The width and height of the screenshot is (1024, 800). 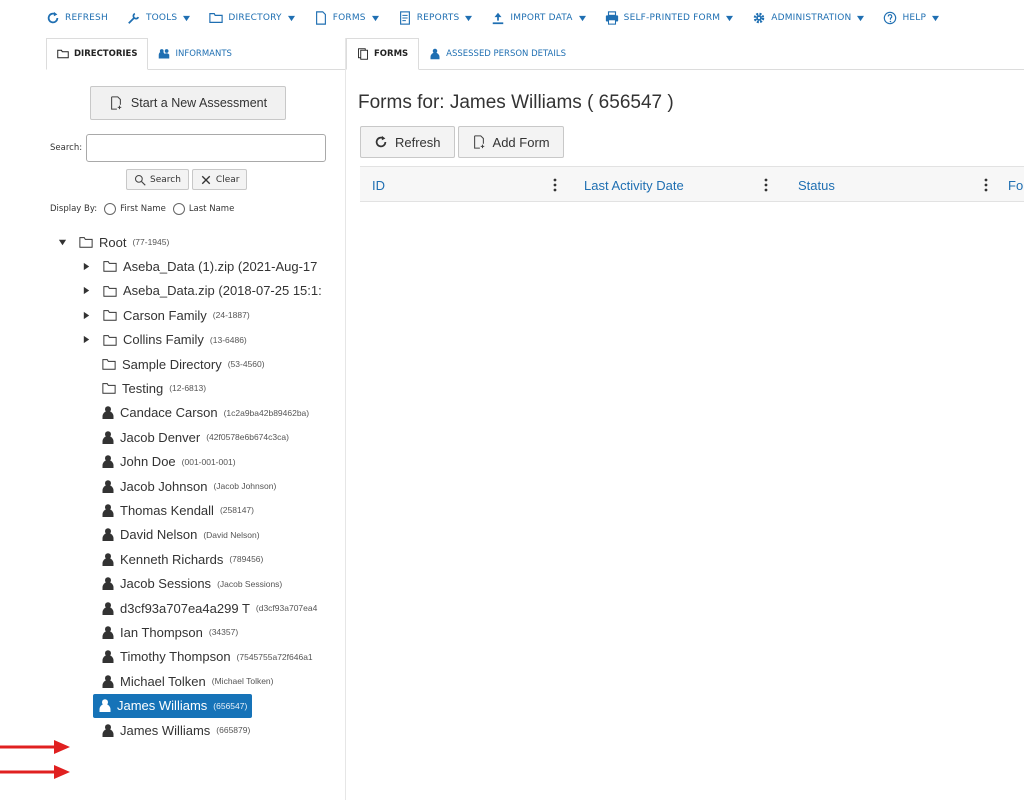 I want to click on tree-item-name: Testing, so click(x=143, y=388).